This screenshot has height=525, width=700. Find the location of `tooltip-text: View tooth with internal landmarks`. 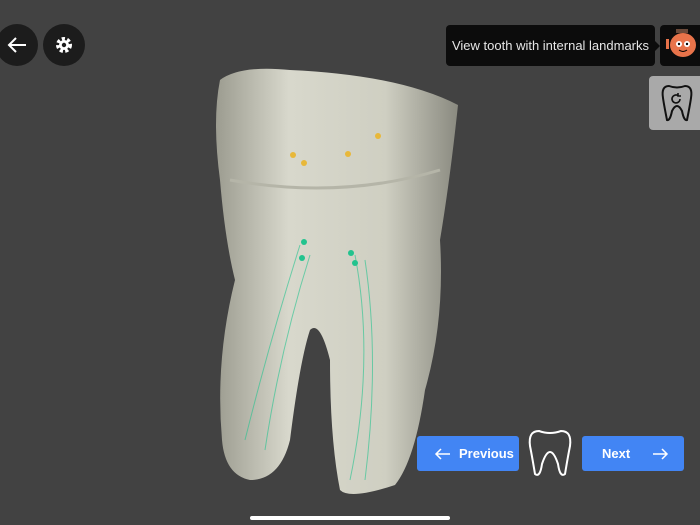

tooltip-text: View tooth with internal landmarks is located at coordinates (550, 45).